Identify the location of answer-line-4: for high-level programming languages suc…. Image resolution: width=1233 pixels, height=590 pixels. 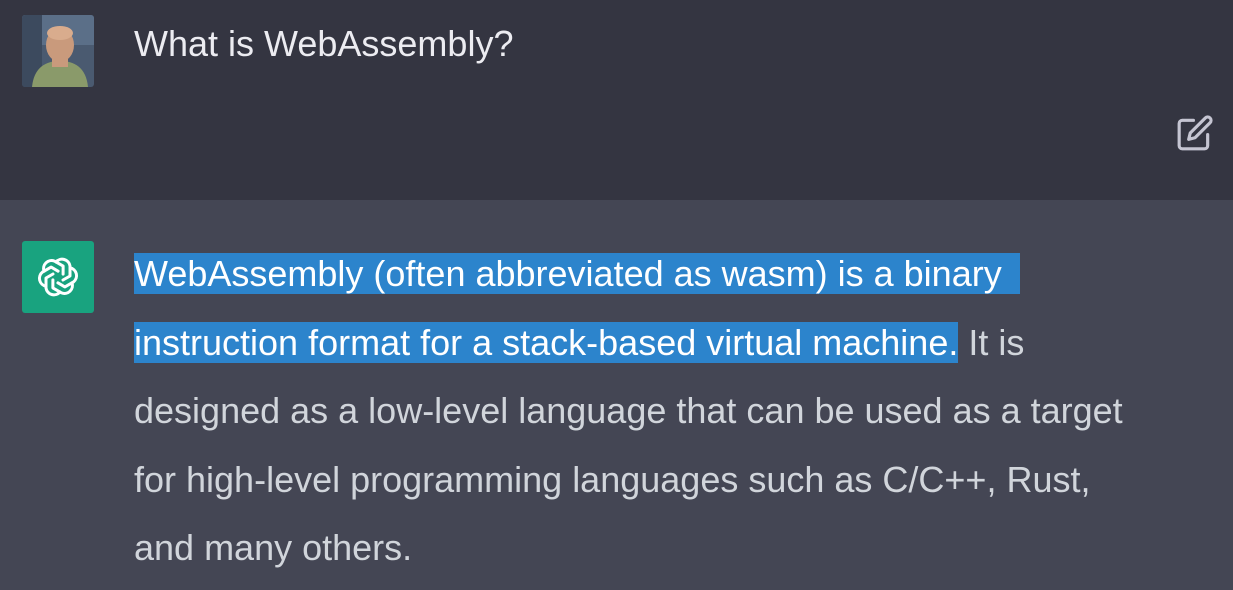
(612, 479).